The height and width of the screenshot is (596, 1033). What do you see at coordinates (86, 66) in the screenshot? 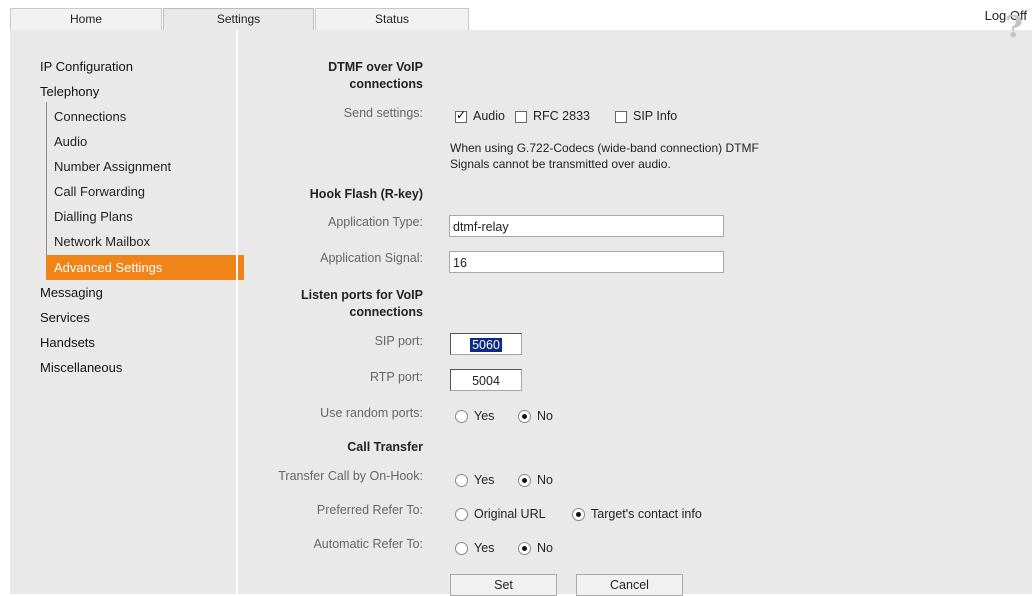
I see `sidebar-item-ip-configuration: IP Configuration` at bounding box center [86, 66].